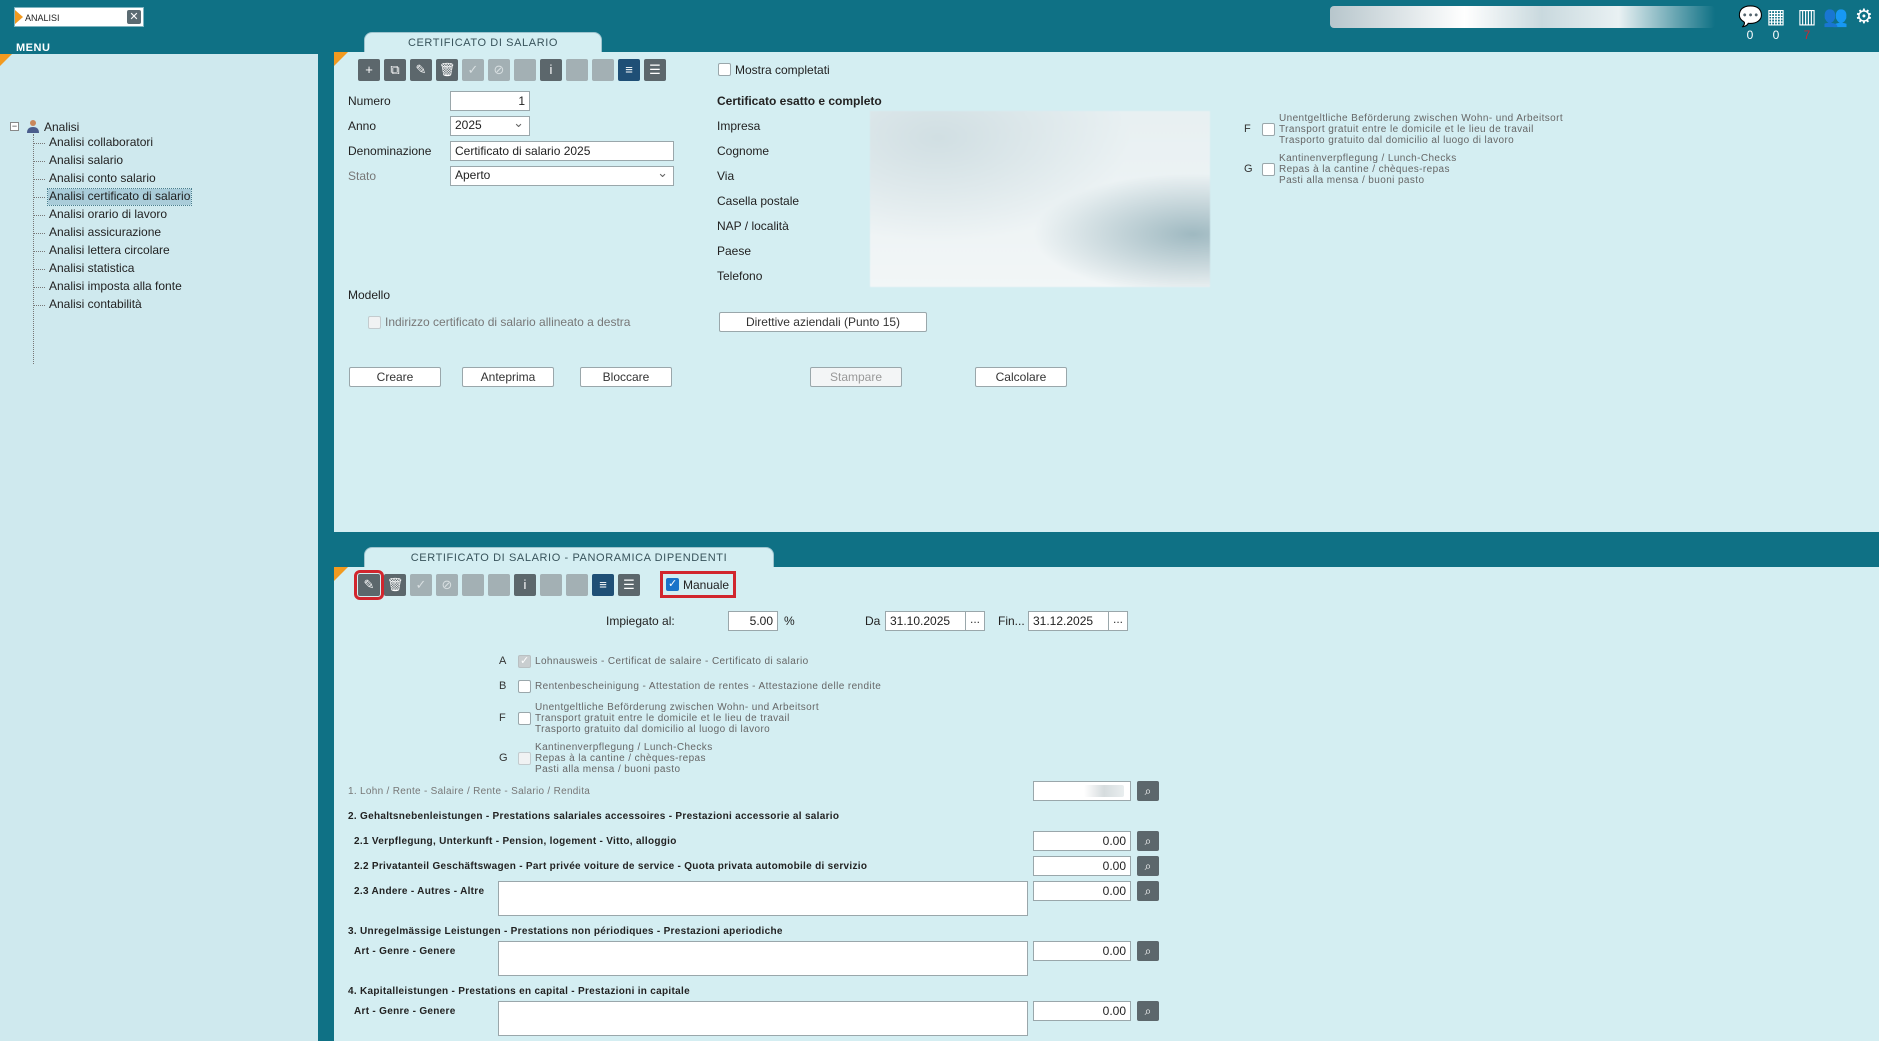 Image resolution: width=1879 pixels, height=1041 pixels. I want to click on sidebar-item: Analisi conto salario, so click(102, 179).